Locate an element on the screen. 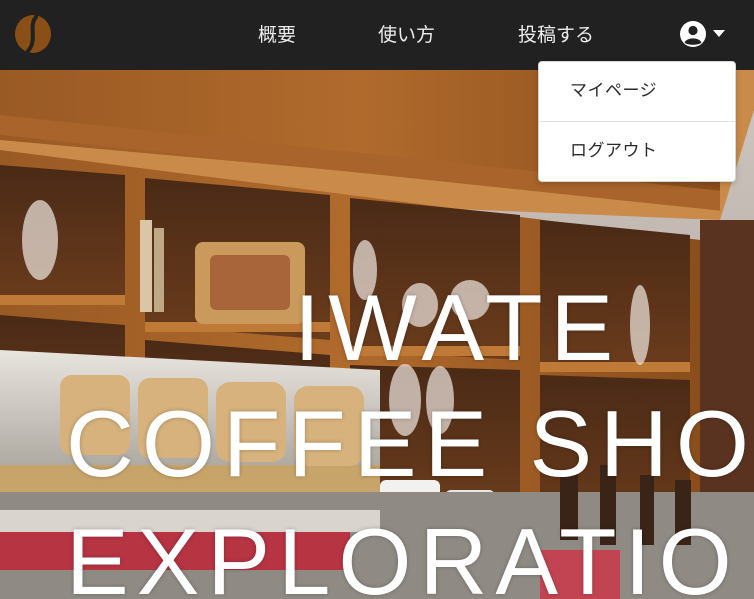 This screenshot has width=754, height=599. coffee-bean-icon is located at coordinates (33, 34).